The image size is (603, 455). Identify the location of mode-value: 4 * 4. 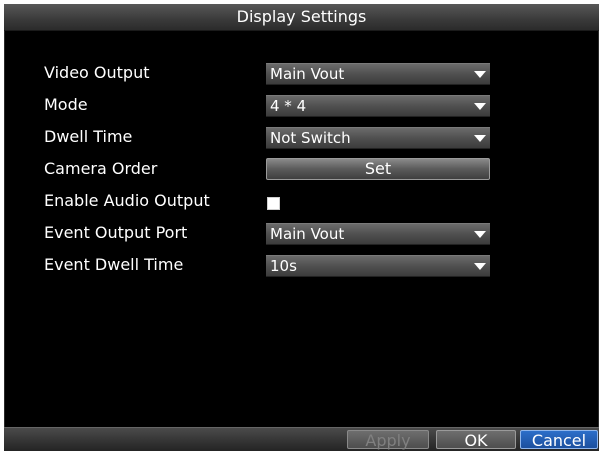
(288, 106).